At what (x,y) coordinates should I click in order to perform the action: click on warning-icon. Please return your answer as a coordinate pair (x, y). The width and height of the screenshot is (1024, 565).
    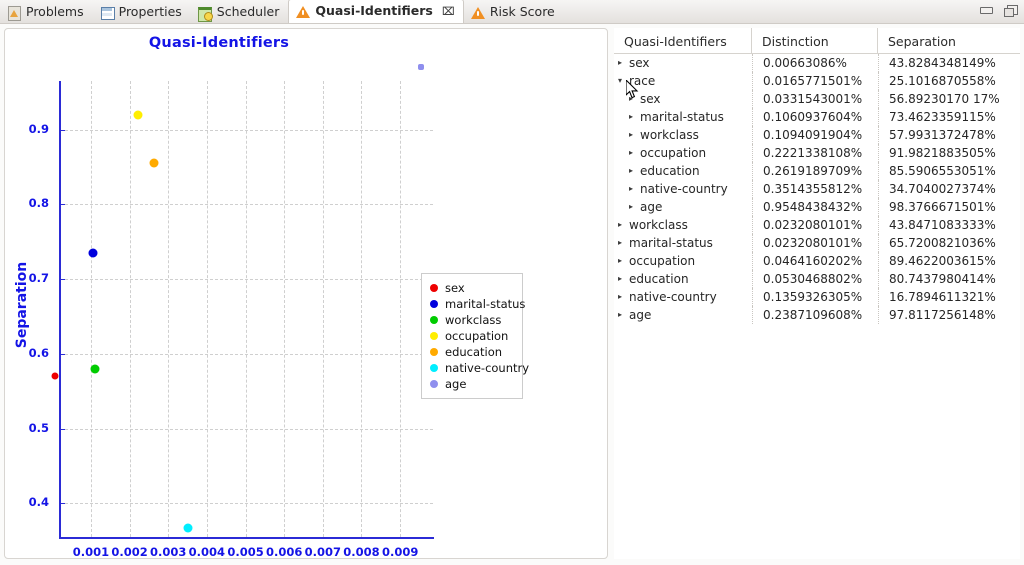
    Looking at the image, I should click on (477, 13).